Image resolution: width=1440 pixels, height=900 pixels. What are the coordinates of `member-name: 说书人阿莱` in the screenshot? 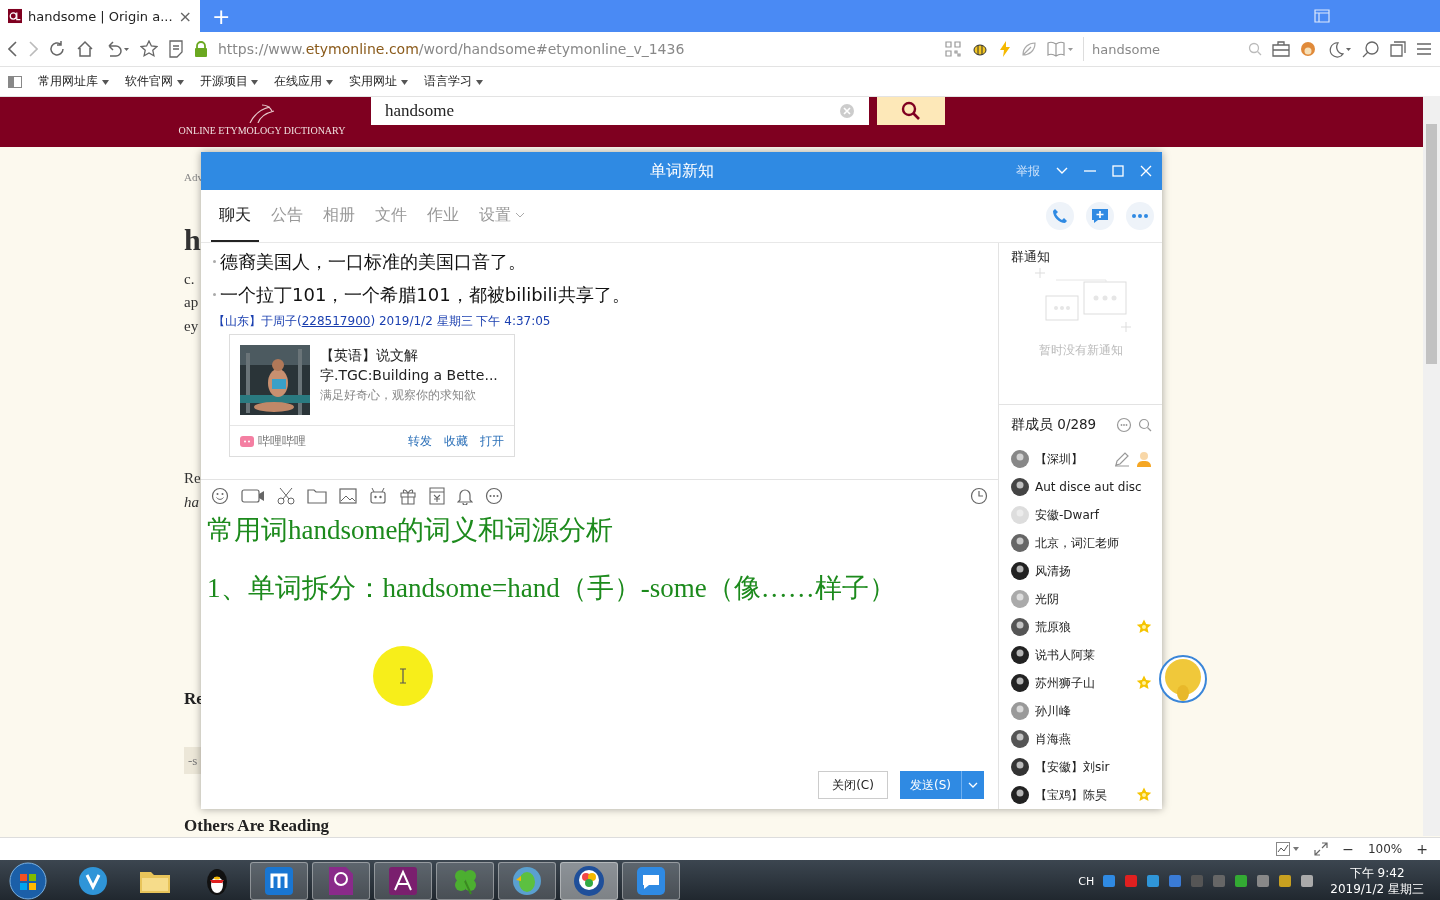 It's located at (1093, 655).